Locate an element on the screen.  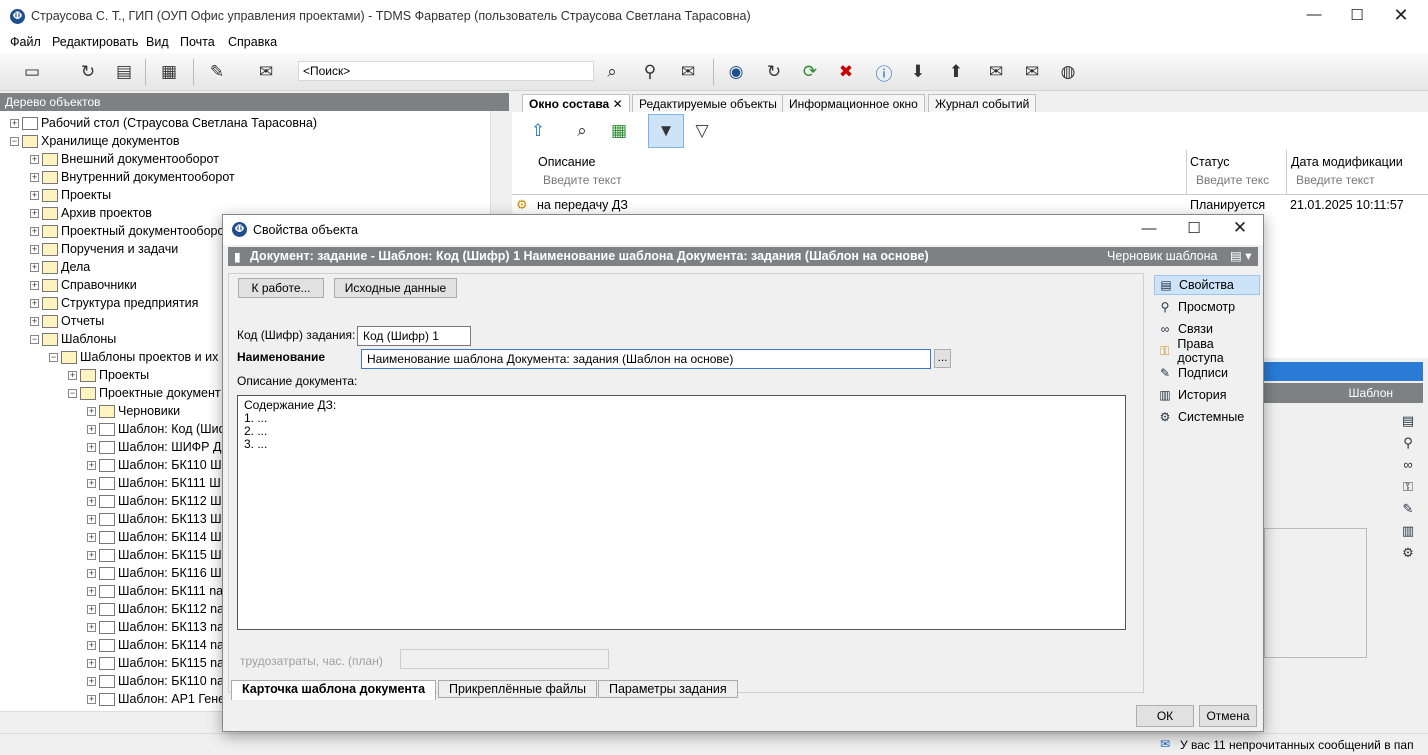
up-arrow-icon: ⇧ is located at coordinates (538, 131).